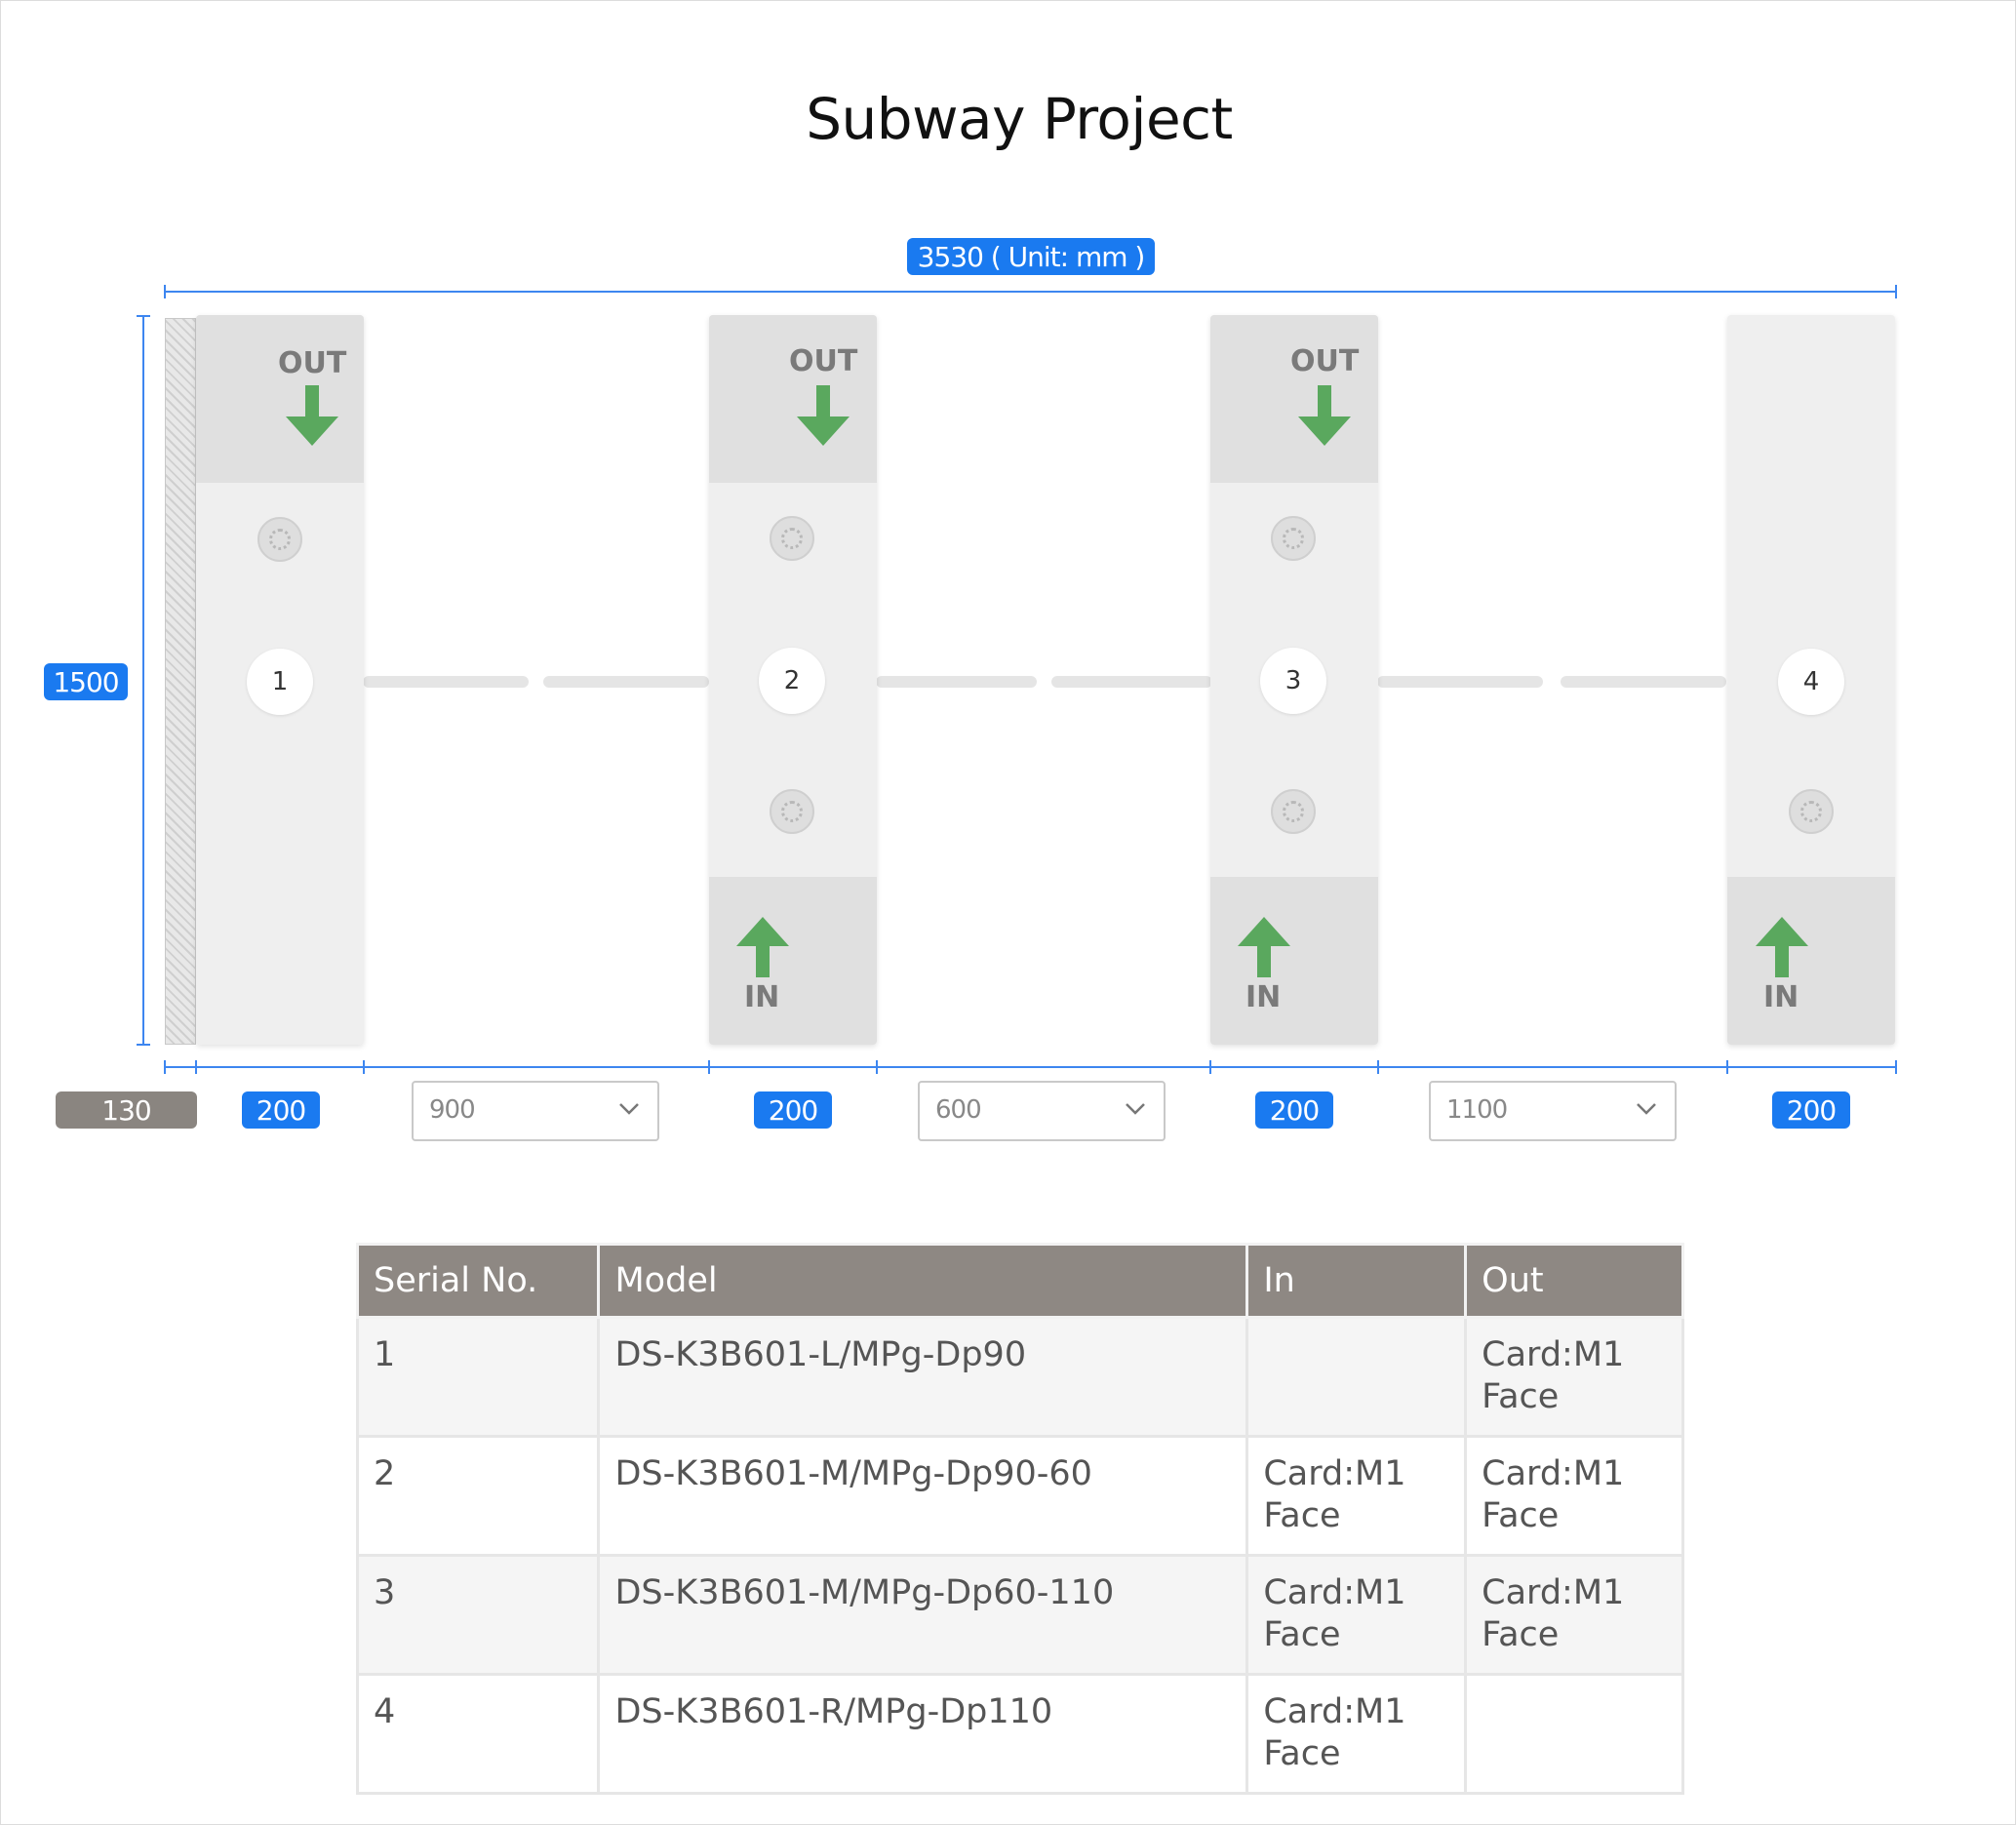  Describe the element at coordinates (793, 399) in the screenshot. I see `exit-zone` at that location.